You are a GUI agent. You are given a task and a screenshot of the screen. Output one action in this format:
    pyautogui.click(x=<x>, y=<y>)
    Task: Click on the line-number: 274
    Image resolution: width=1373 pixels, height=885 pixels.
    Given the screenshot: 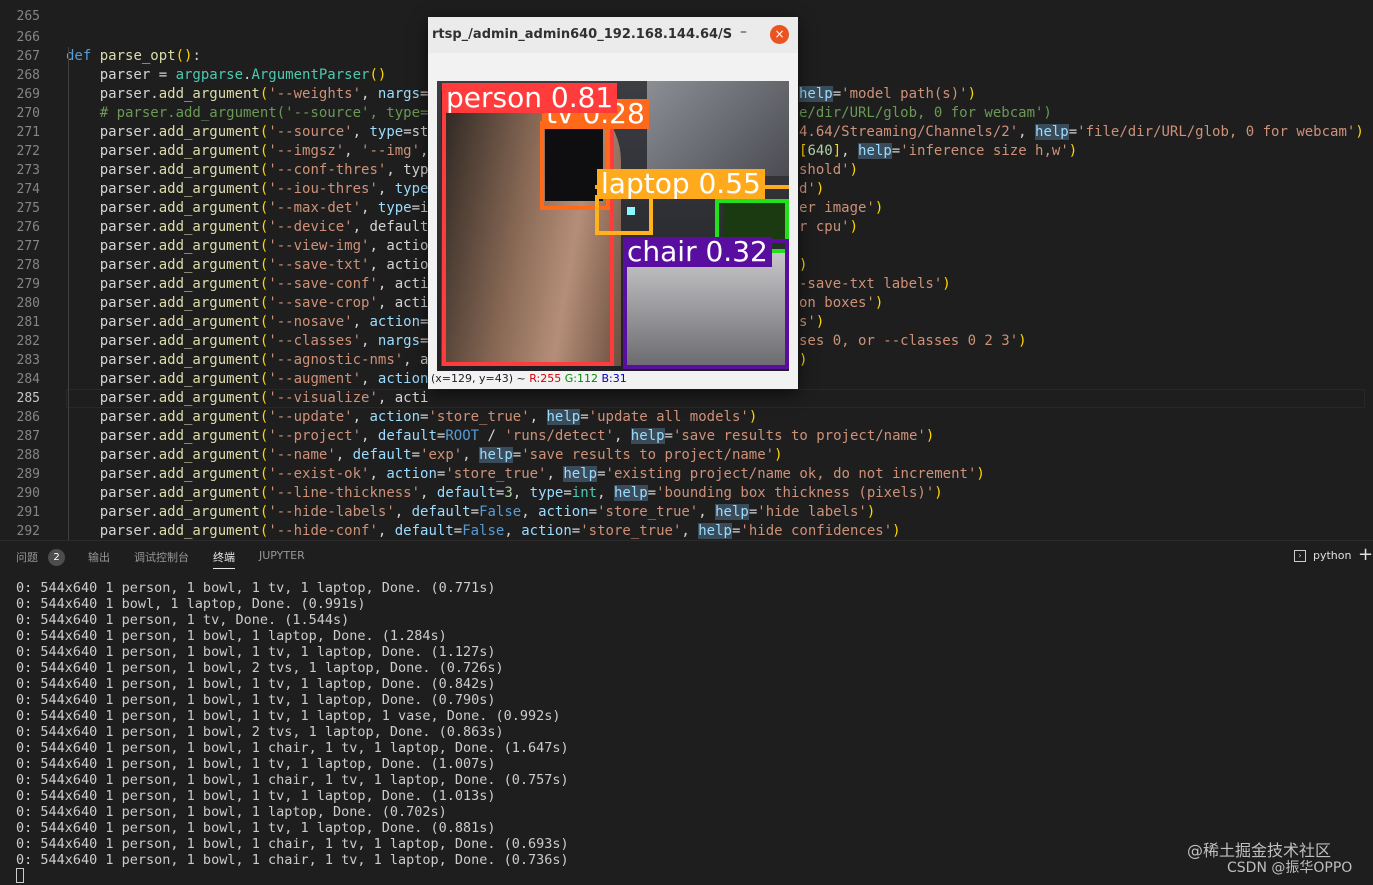 What is the action you would take?
    pyautogui.click(x=28, y=189)
    